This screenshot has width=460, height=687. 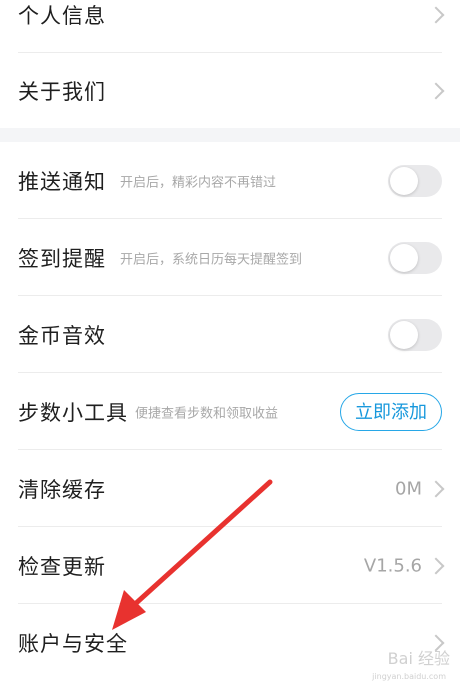 I want to click on settings-item-label: 检查更新, so click(x=62, y=566).